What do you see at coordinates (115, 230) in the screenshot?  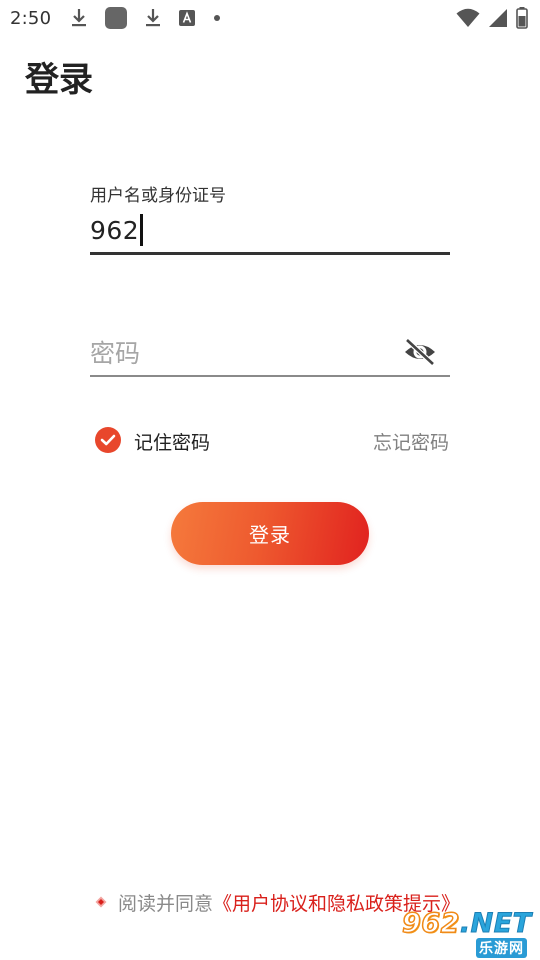 I see `username-value: 962` at bounding box center [115, 230].